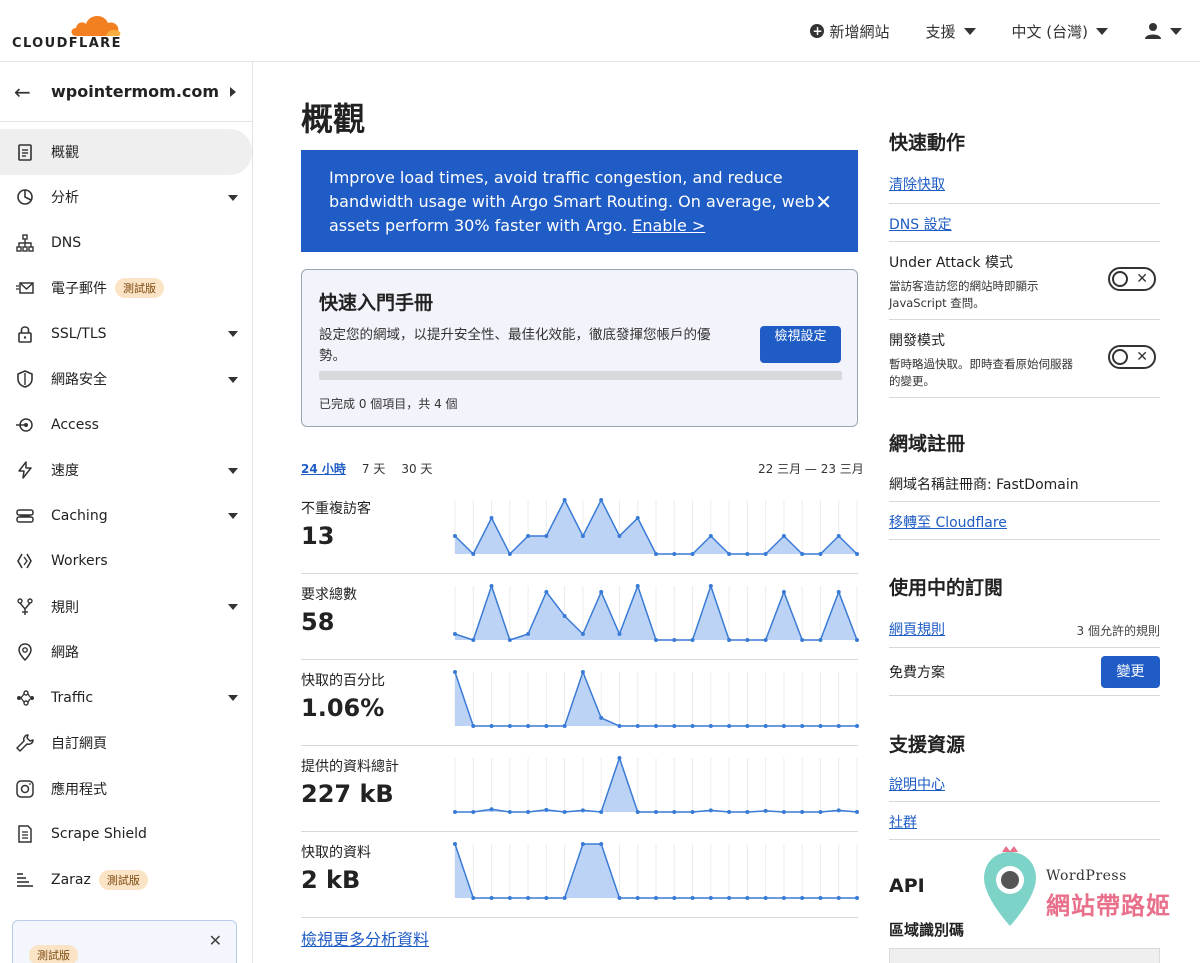 This screenshot has height=963, width=1200. What do you see at coordinates (859, 31) in the screenshot?
I see `add-site-label: 新增網站` at bounding box center [859, 31].